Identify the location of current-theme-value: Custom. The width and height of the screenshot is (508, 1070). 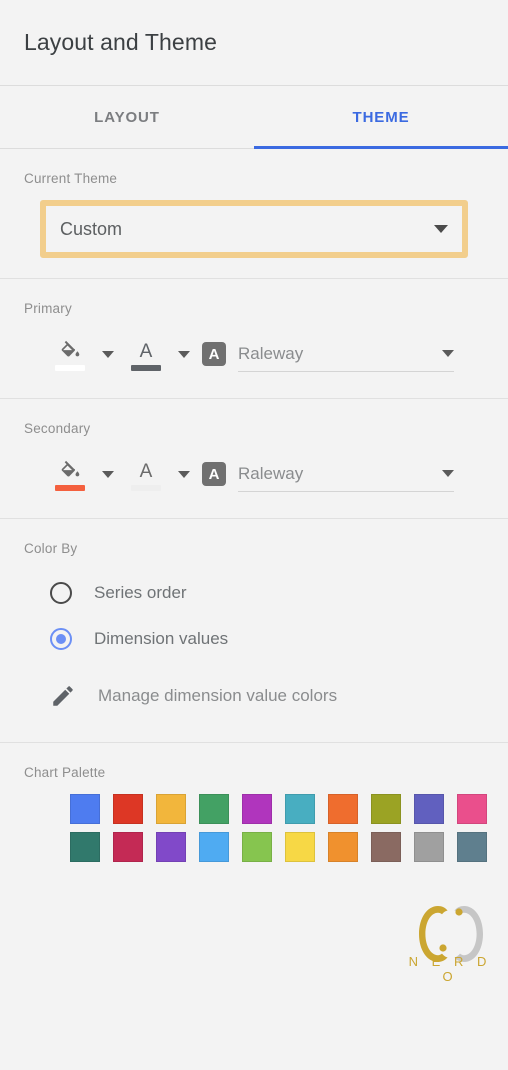
(91, 228).